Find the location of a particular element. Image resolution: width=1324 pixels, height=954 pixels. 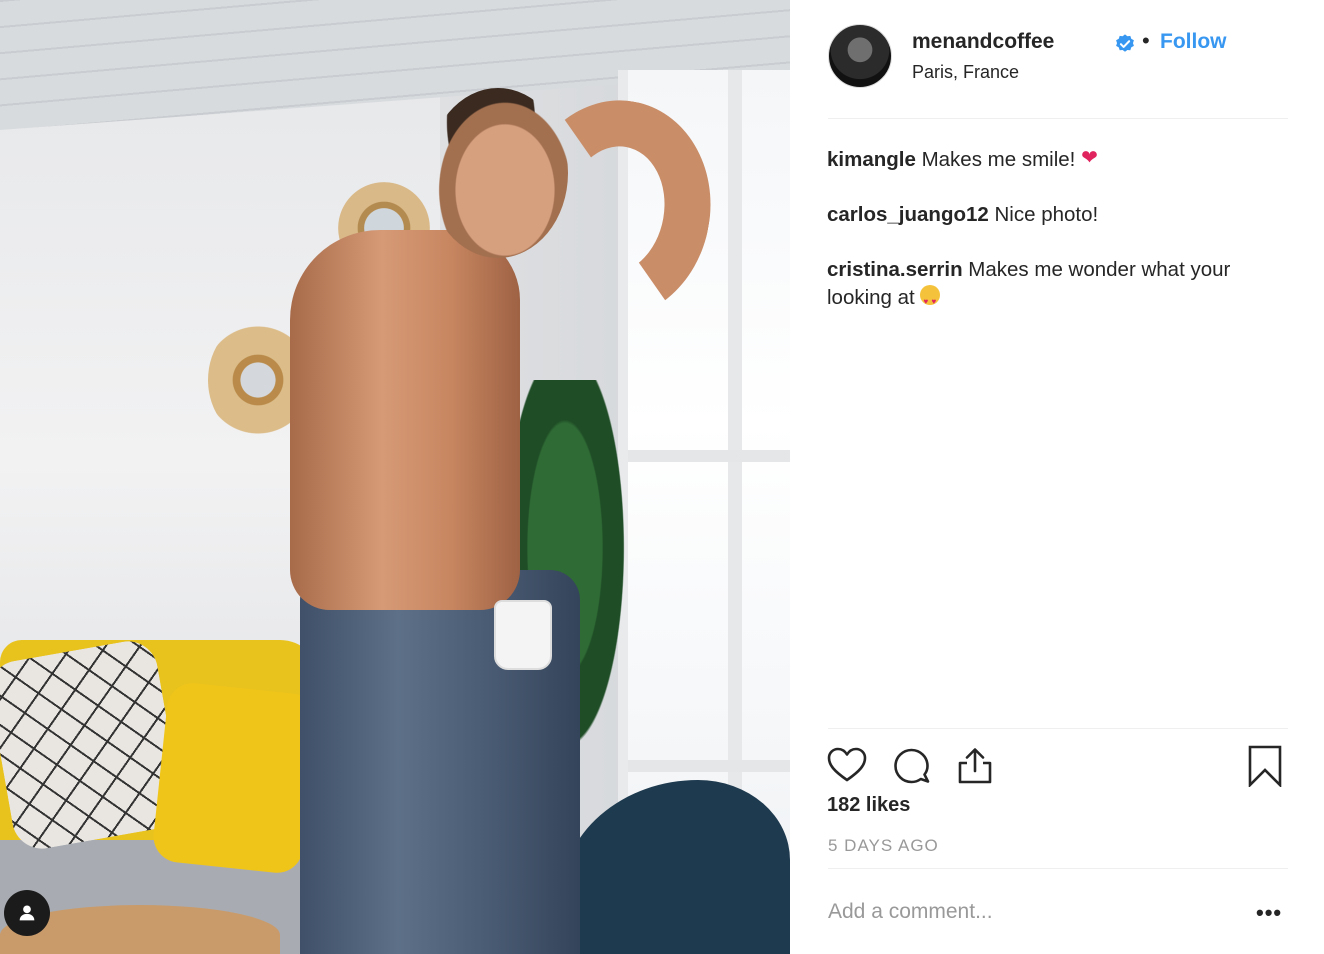

comment-text: Nice photo! is located at coordinates (1046, 214).